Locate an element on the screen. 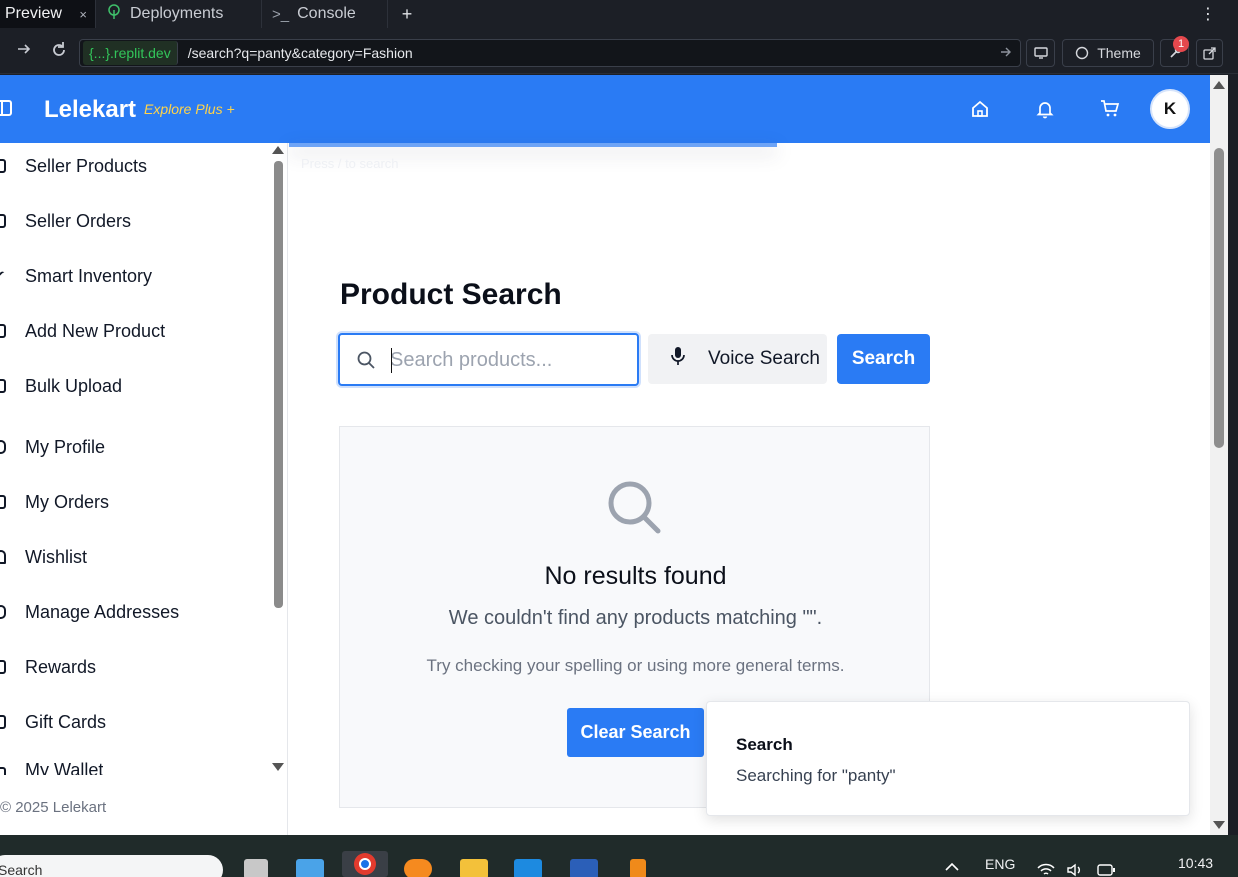 The height and width of the screenshot is (877, 1238). deploy-icon is located at coordinates (114, 14).